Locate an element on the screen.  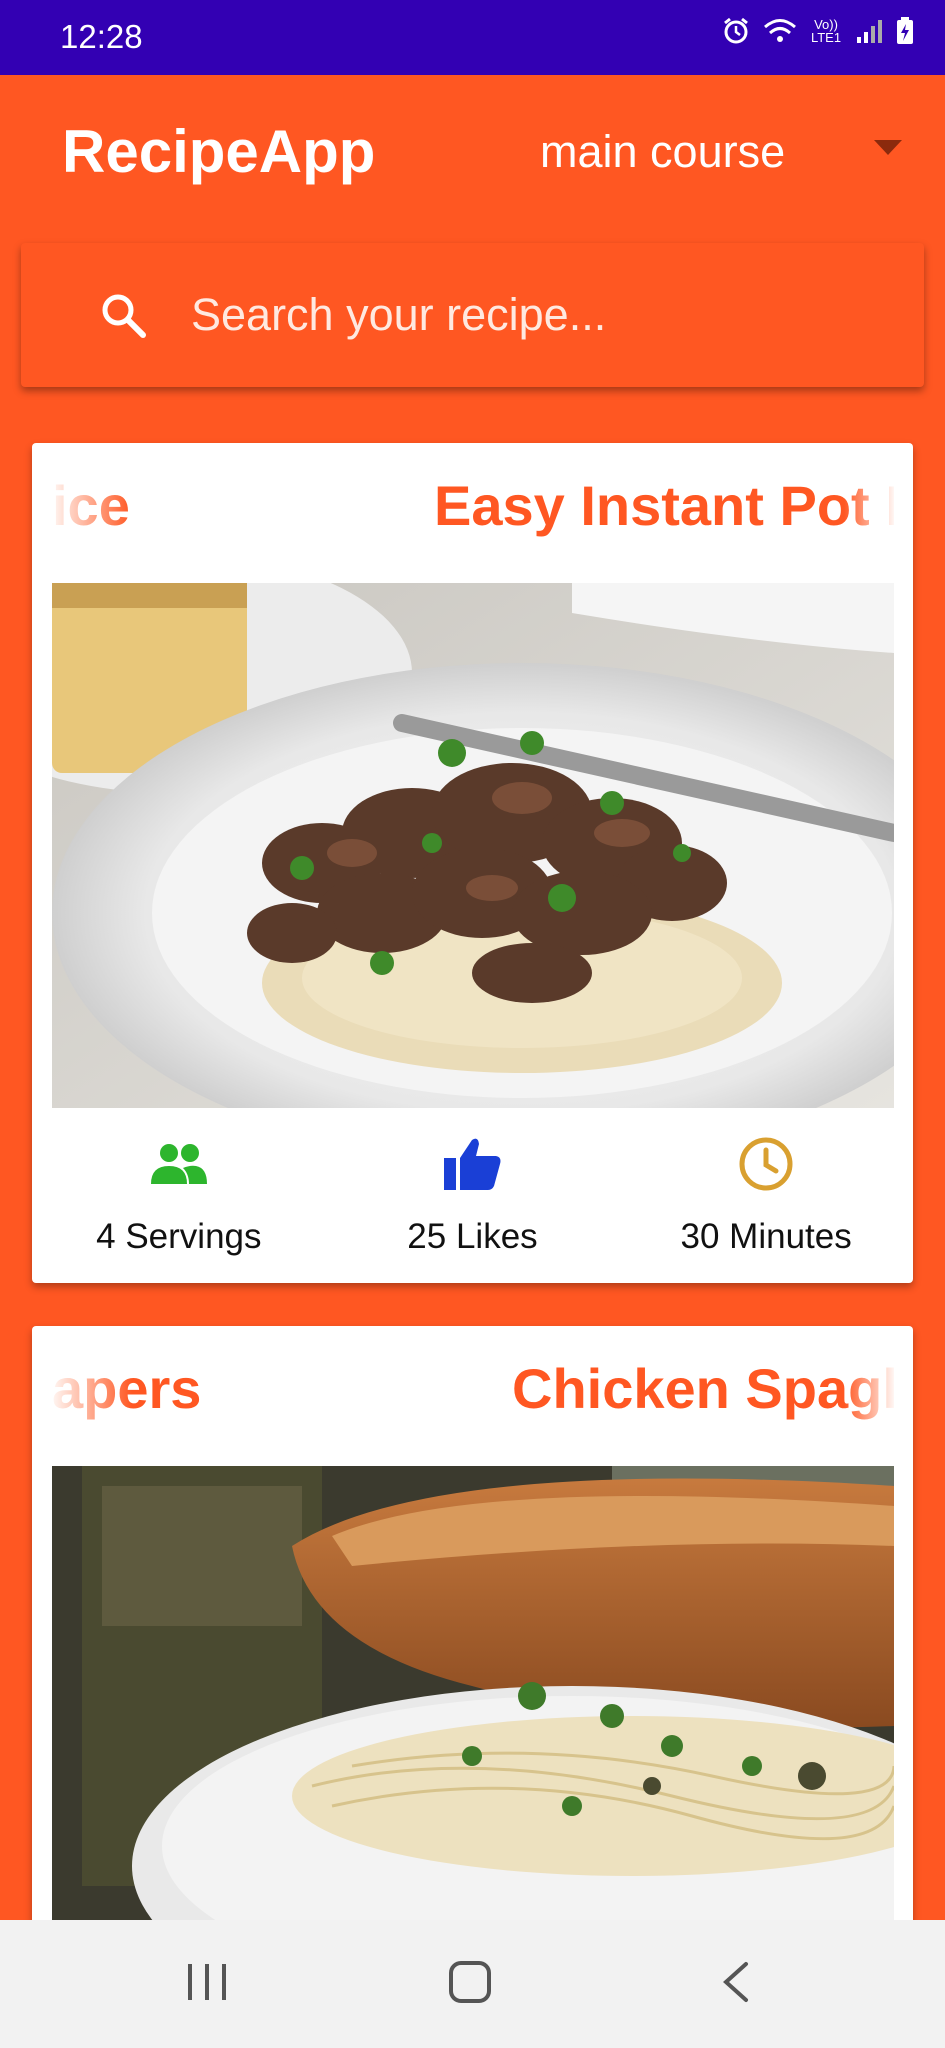
wifi-icon is located at coordinates (780, 30).